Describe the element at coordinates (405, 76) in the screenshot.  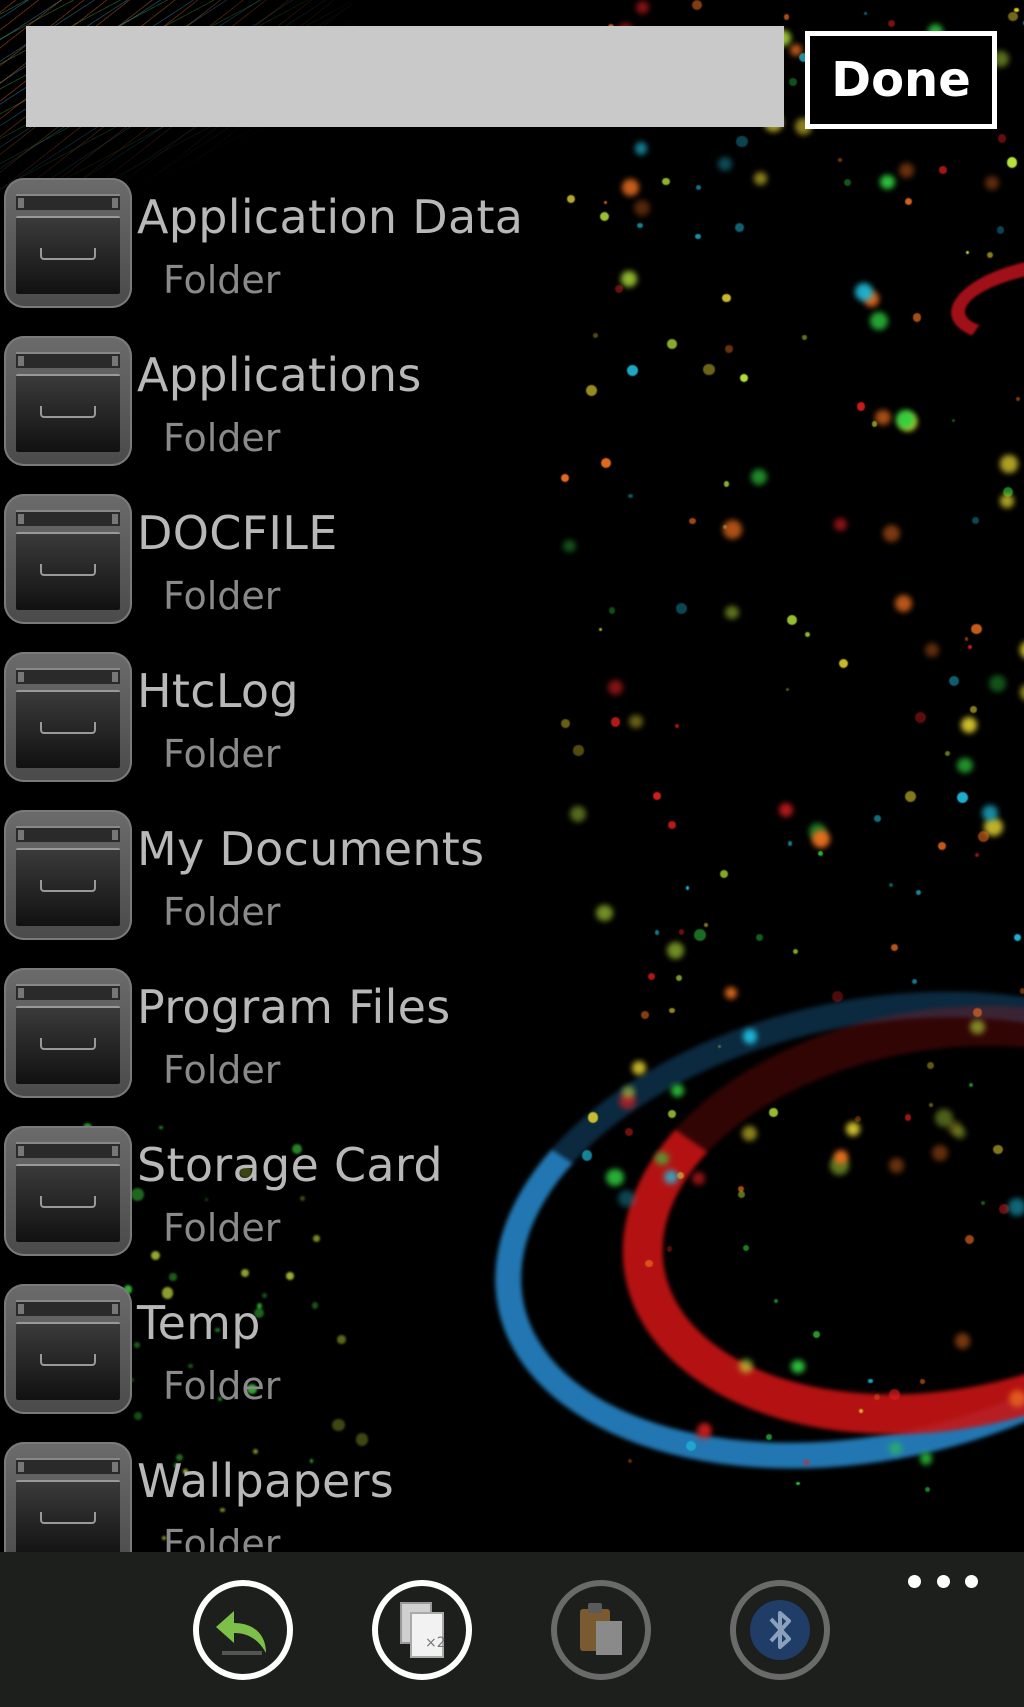
I see `path-input` at that location.